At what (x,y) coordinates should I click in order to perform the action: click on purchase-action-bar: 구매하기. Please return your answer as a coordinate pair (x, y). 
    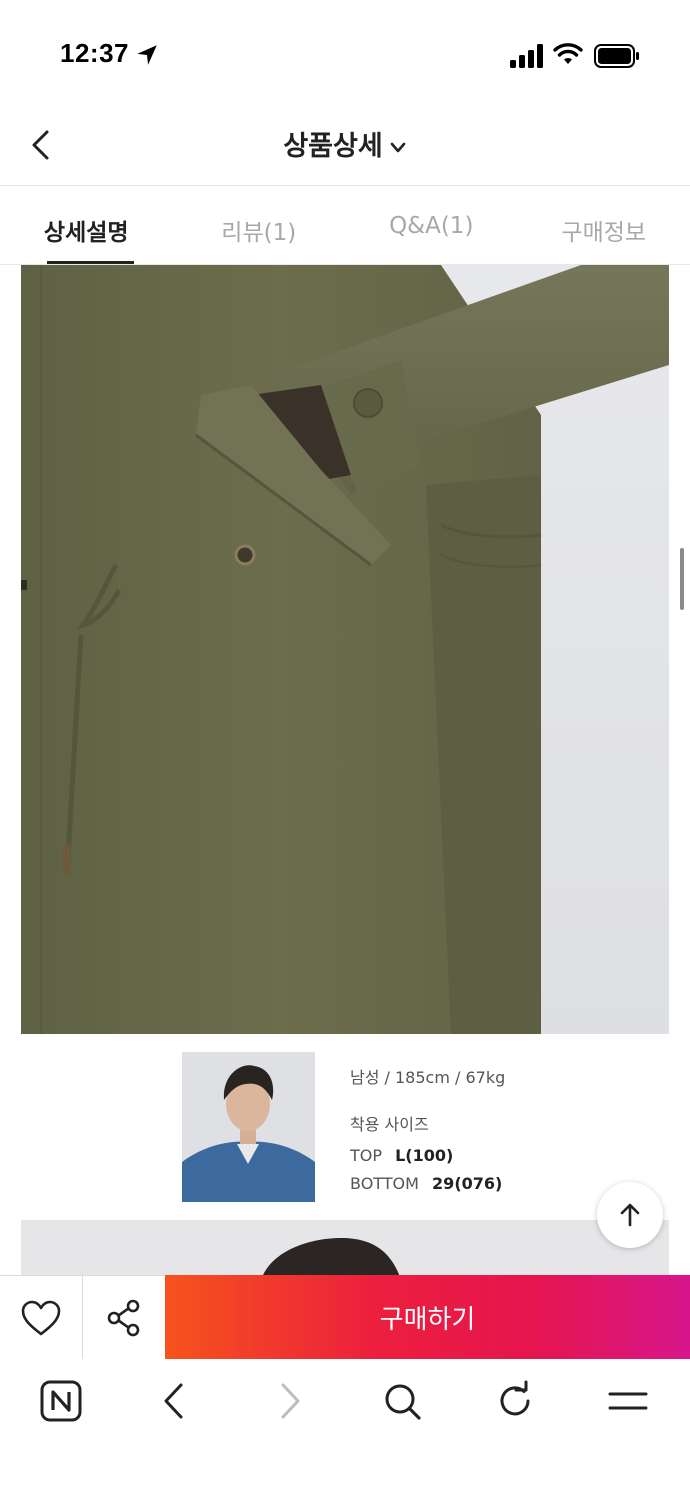
    Looking at the image, I should click on (345, 1317).